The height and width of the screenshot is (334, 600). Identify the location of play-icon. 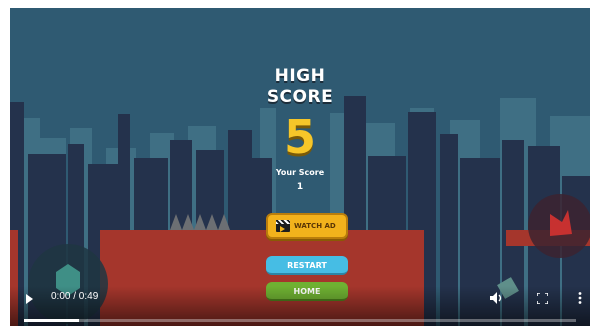
(29, 299).